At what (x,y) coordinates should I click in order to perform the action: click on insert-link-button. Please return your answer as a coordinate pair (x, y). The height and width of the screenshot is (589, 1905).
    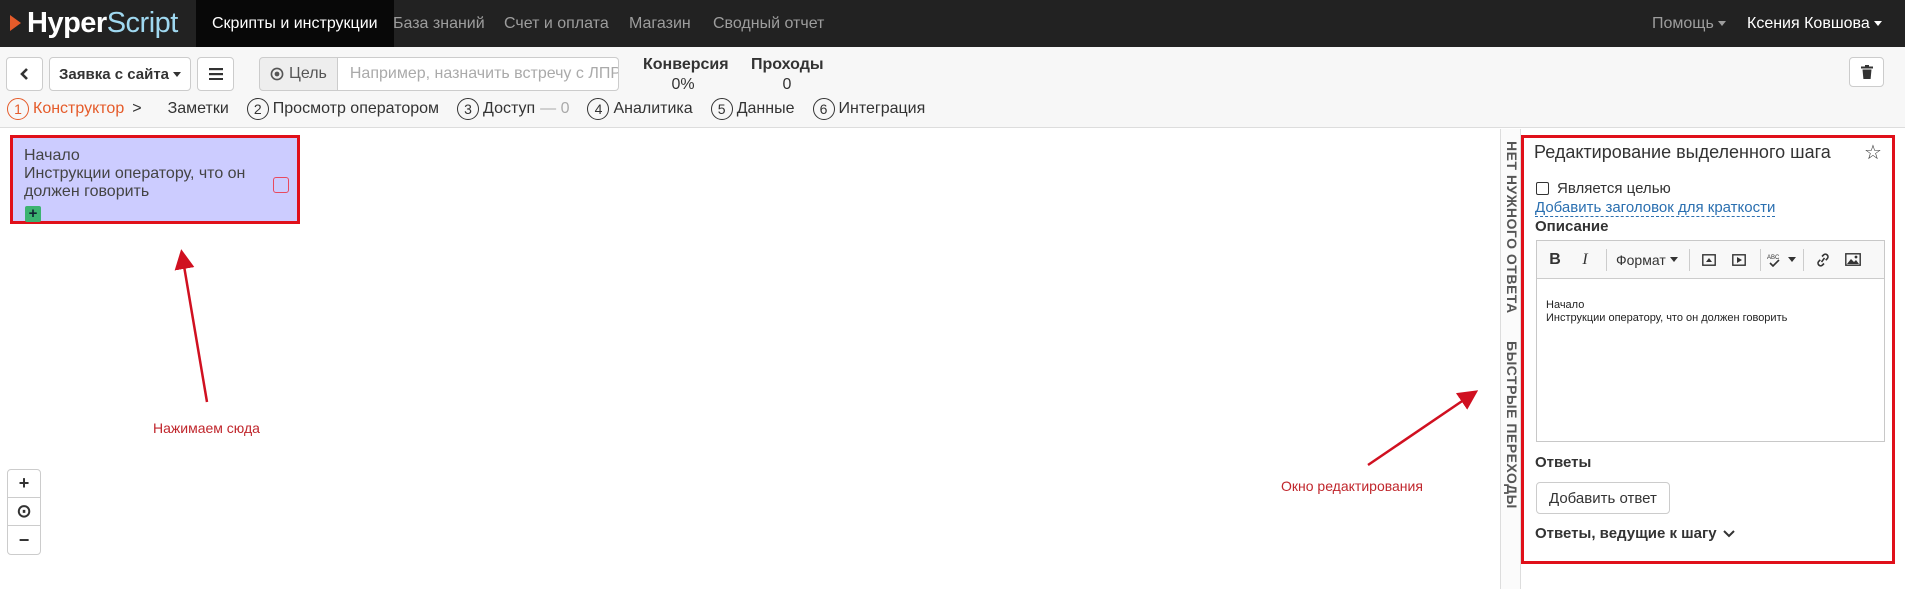
    Looking at the image, I should click on (1823, 260).